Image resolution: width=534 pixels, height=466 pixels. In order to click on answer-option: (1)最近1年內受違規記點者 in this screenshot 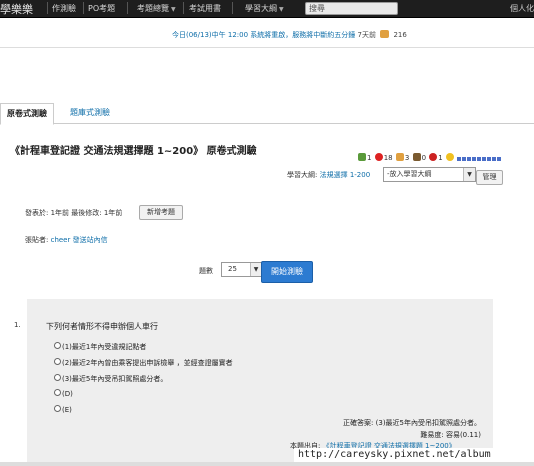, I will do `click(100, 347)`.